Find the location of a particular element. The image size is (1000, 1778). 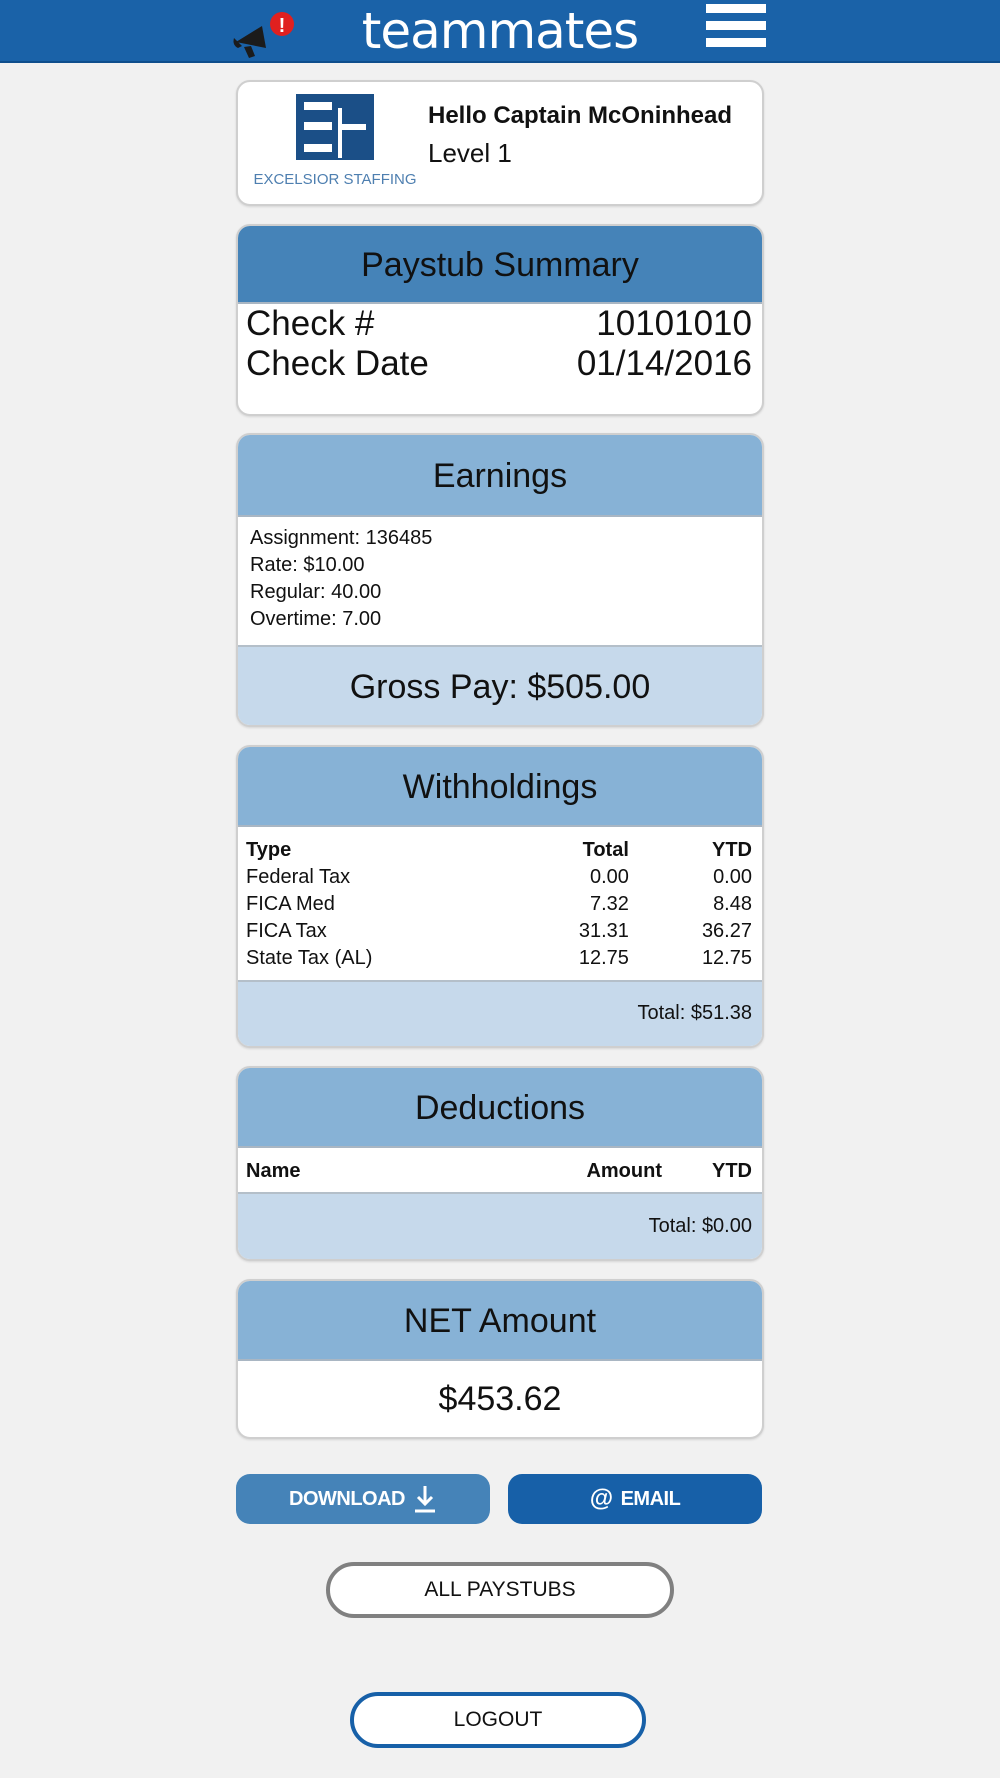

net-amount-card: NET Amount $453.62 is located at coordinates (500, 1359).